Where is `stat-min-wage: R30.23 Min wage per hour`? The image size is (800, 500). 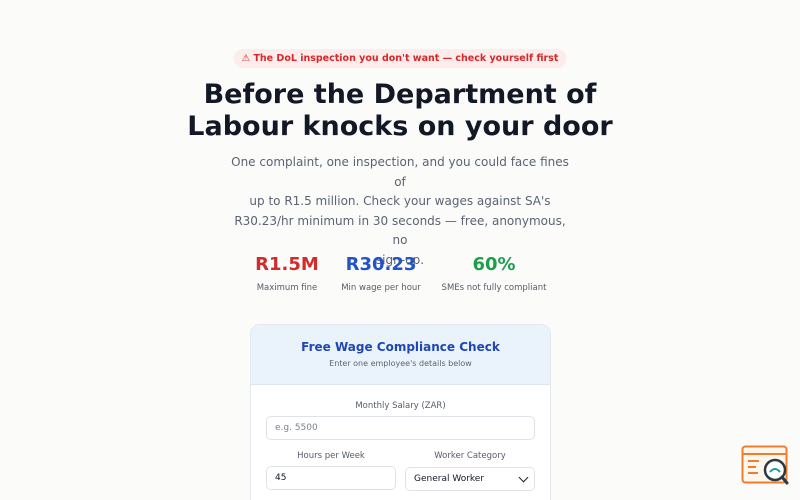 stat-min-wage: R30.23 Min wage per hour is located at coordinates (381, 273).